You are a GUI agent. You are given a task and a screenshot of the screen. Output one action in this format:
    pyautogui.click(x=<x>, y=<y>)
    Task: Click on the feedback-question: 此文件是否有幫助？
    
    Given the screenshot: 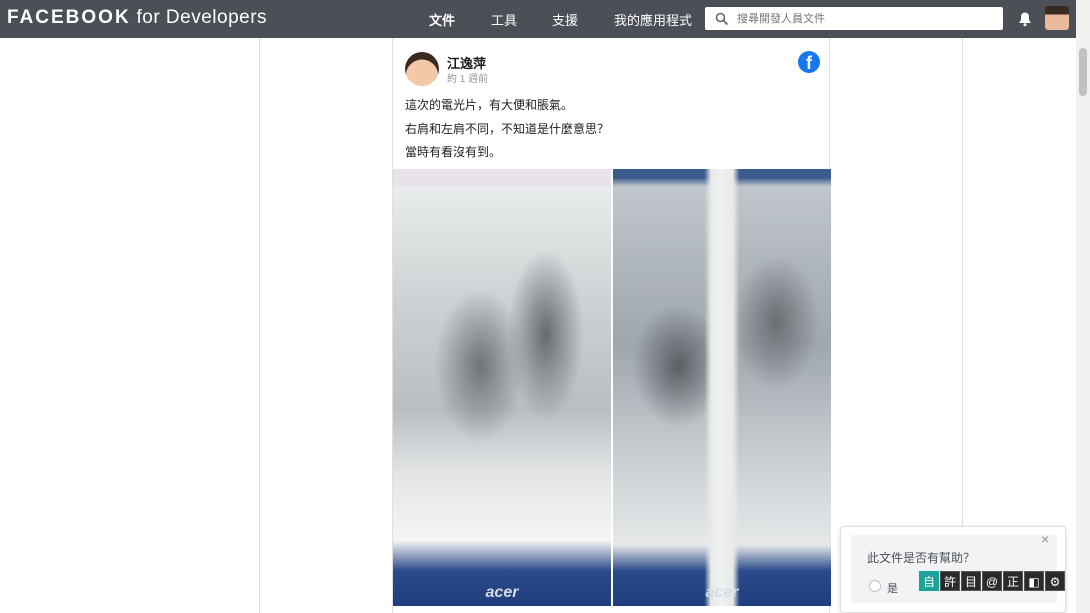 What is the action you would take?
    pyautogui.click(x=921, y=558)
    